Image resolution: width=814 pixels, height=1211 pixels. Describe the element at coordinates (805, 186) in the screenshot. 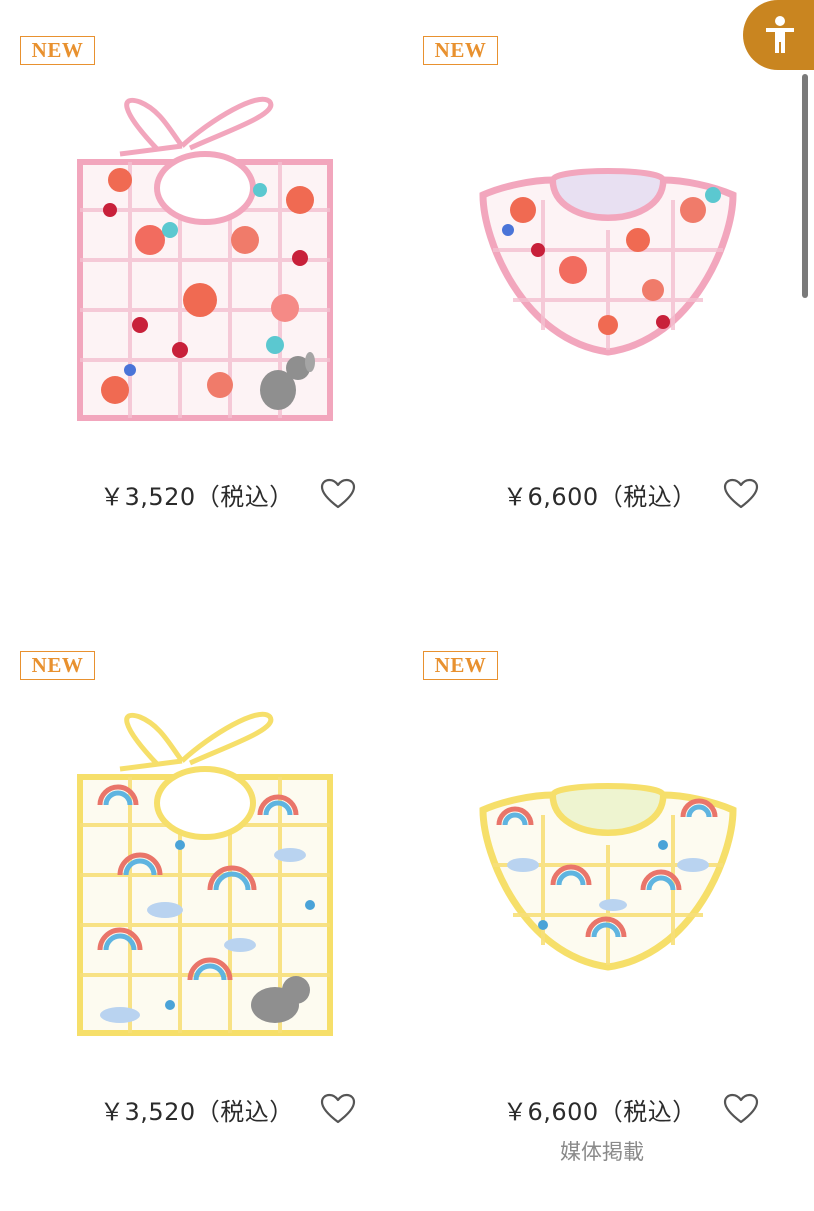

I see `scrollbar` at that location.